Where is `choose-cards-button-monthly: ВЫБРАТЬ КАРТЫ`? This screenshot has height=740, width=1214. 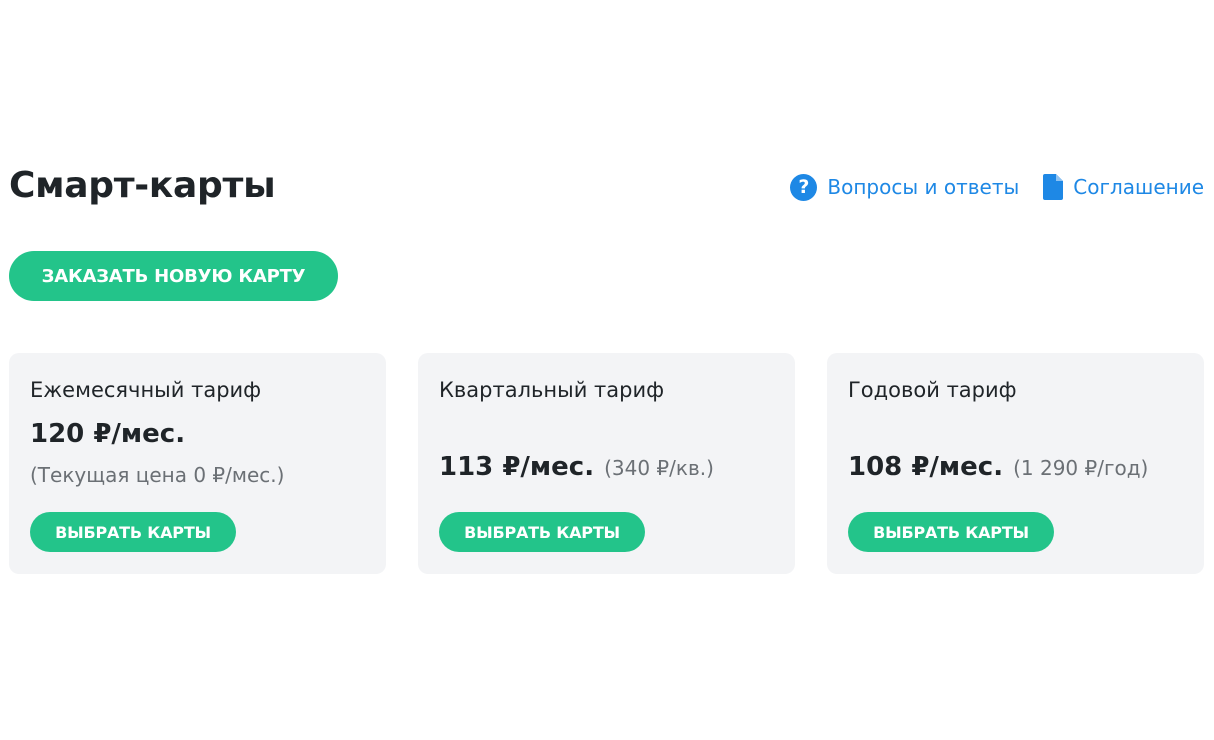 choose-cards-button-monthly: ВЫБРАТЬ КАРТЫ is located at coordinates (133, 532).